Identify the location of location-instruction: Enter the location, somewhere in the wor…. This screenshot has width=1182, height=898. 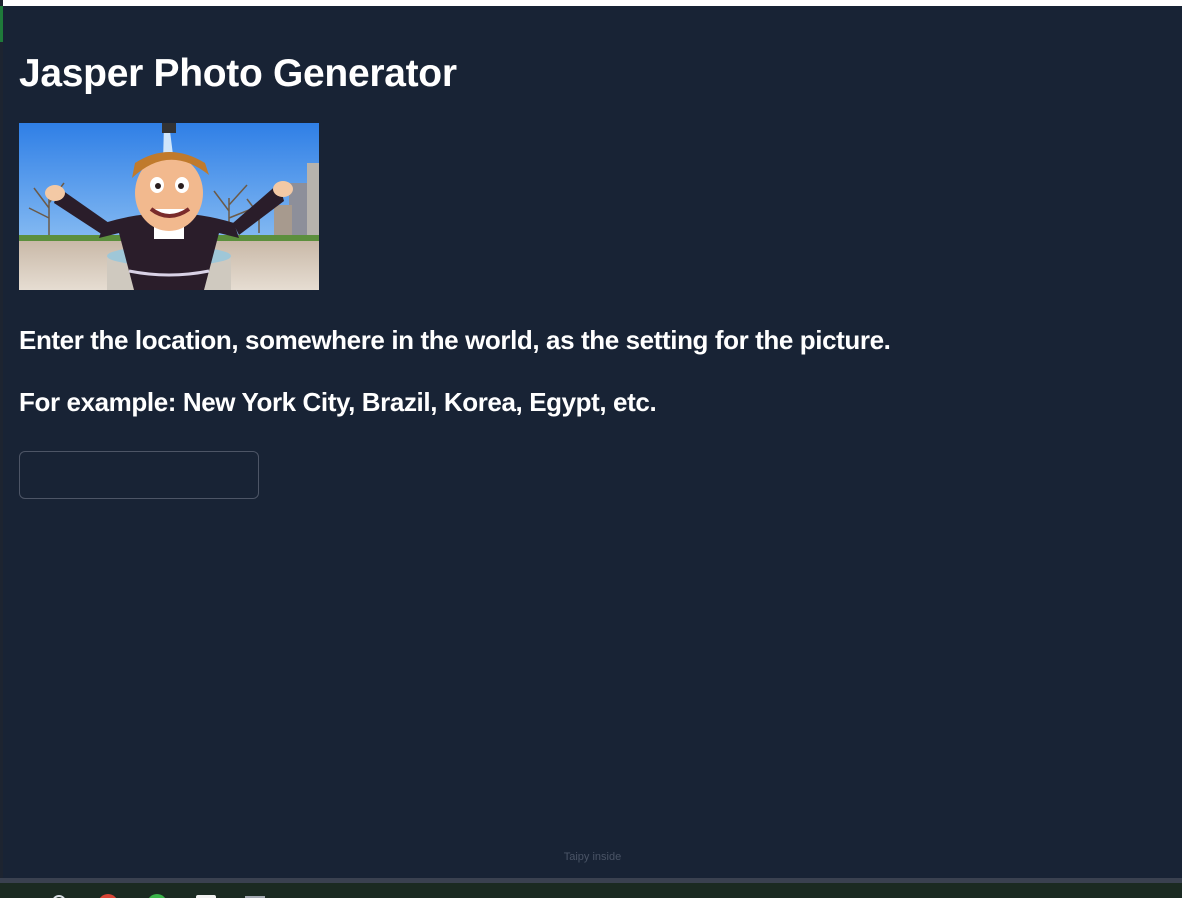
(455, 340).